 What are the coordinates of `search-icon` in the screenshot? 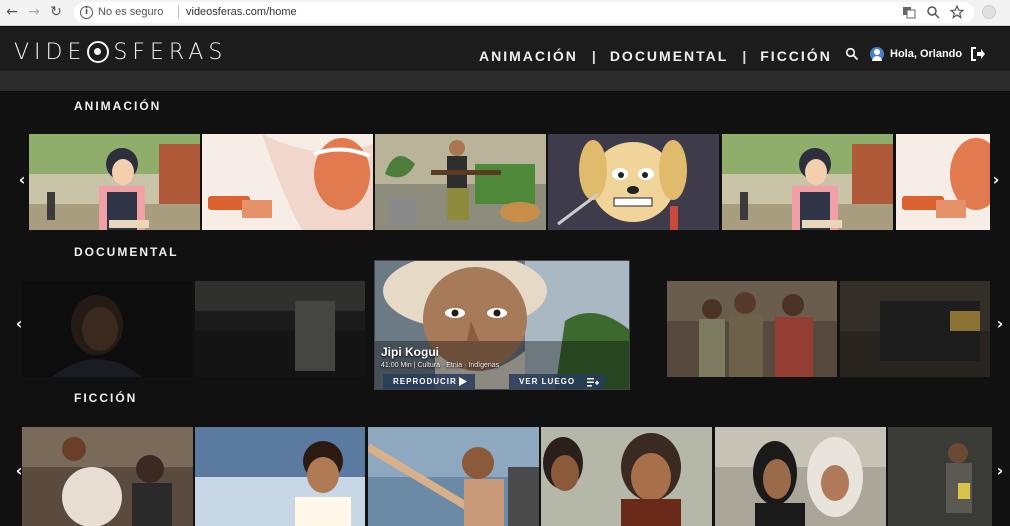 It's located at (852, 54).